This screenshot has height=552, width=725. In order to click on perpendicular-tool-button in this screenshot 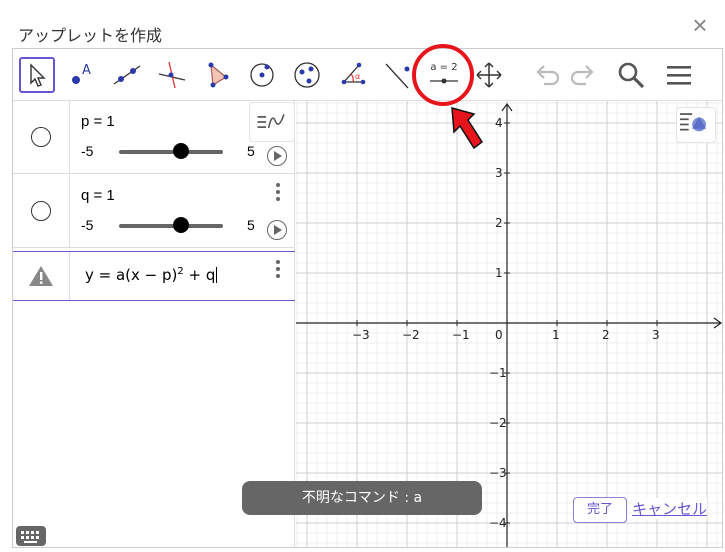, I will do `click(172, 75)`.